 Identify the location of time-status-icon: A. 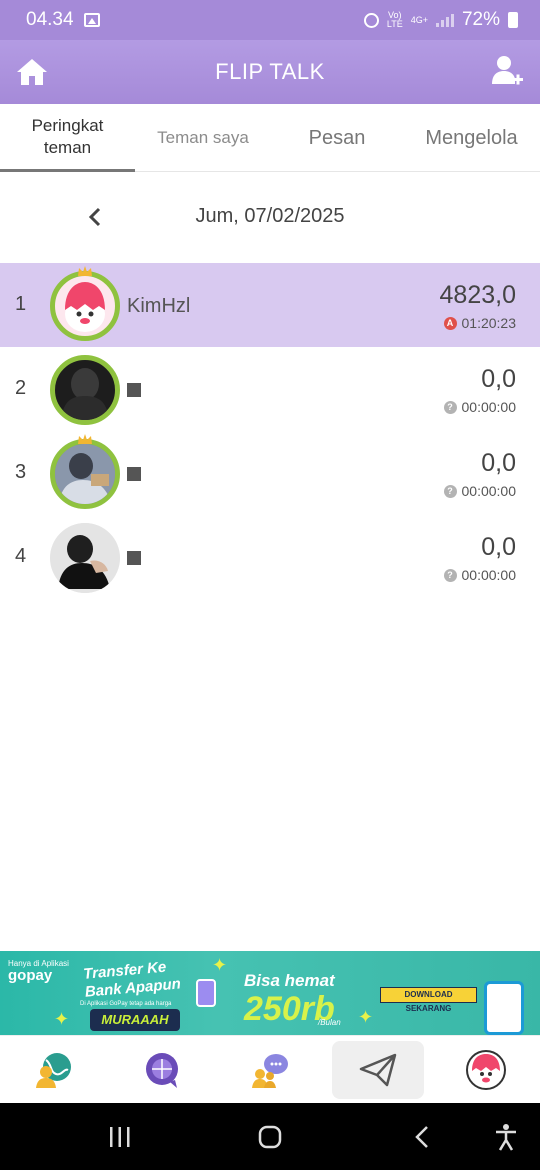
(450, 323).